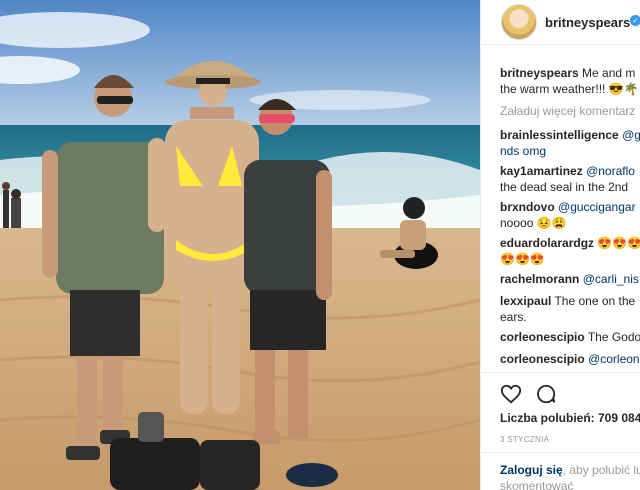 The height and width of the screenshot is (490, 640). Describe the element at coordinates (523, 151) in the screenshot. I see `comment-text-line: nds omg` at that location.